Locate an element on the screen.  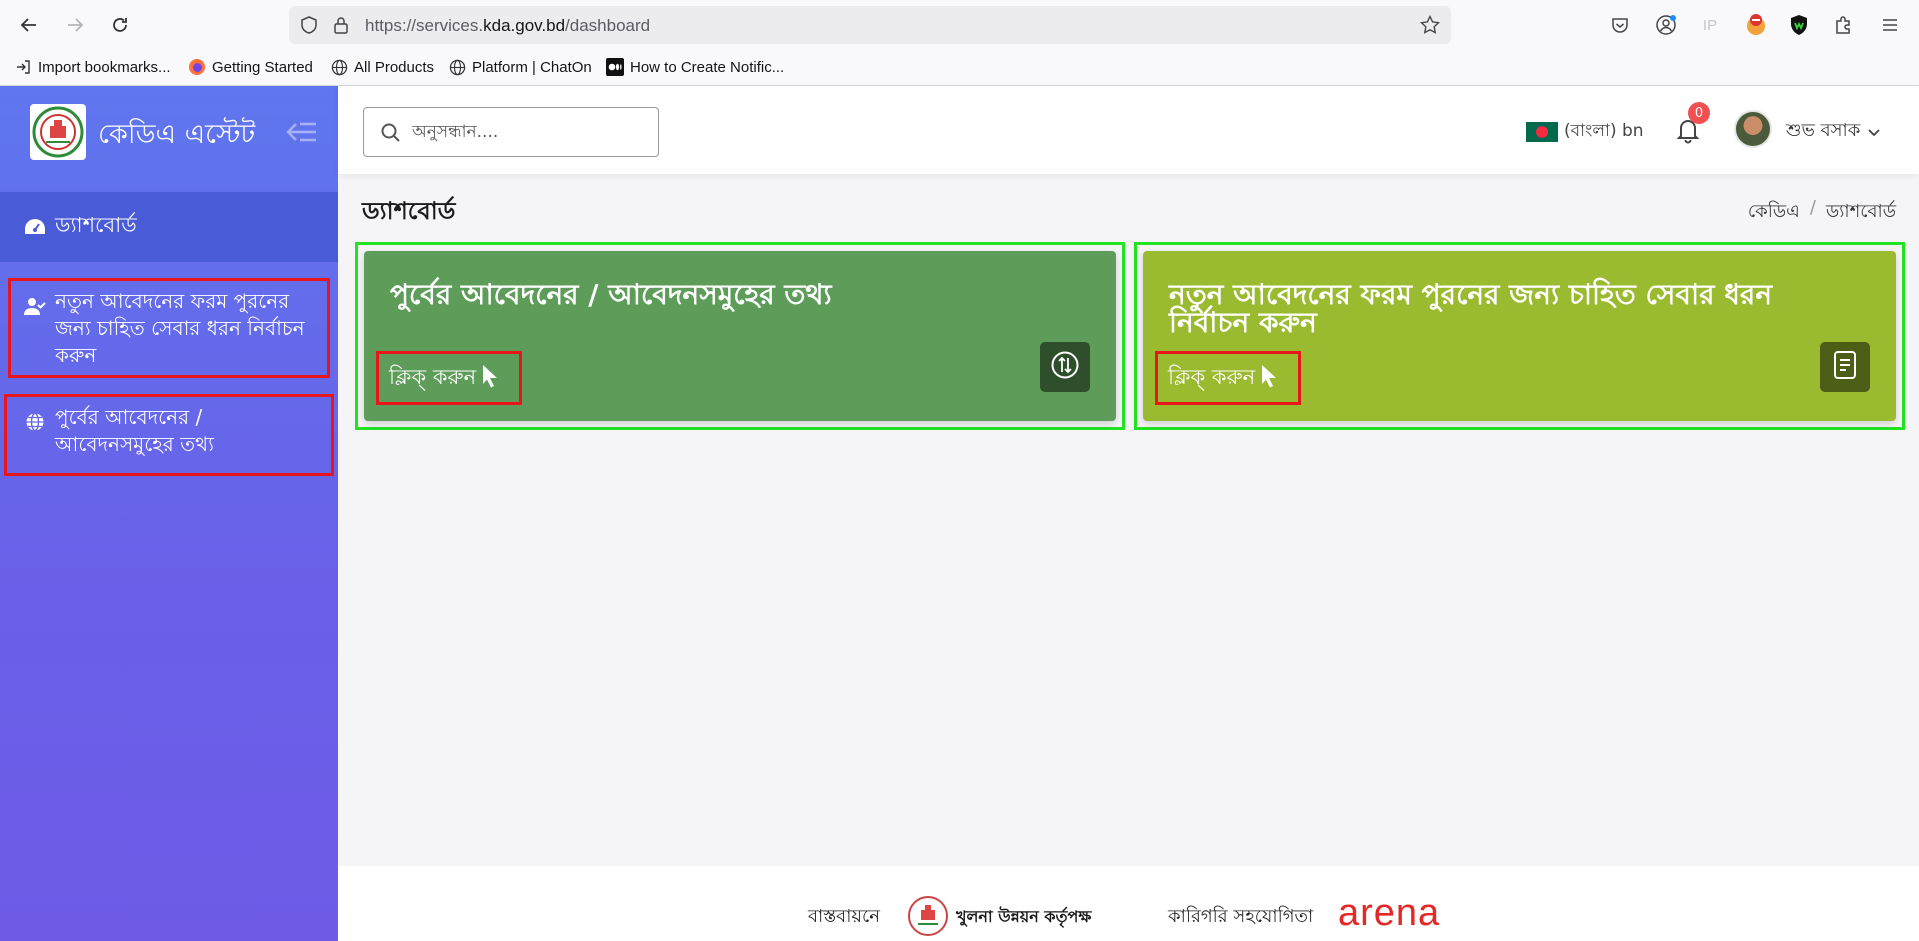
breadcrumb: কেডিএ / ড্যাশবোর্ড is located at coordinates (1822, 212).